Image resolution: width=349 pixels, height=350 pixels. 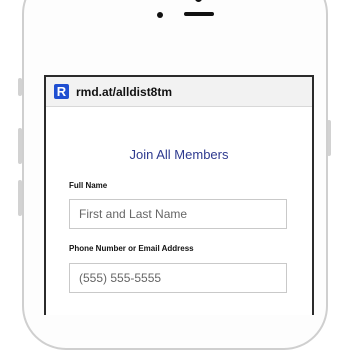 I want to click on speaker-grille, so click(x=199, y=14).